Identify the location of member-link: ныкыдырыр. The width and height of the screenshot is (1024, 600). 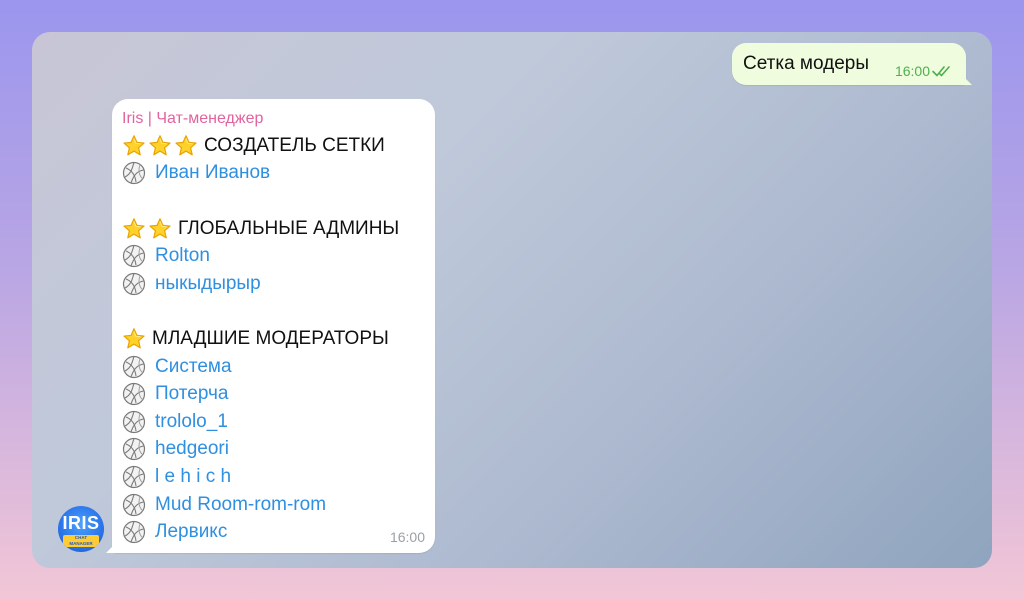
(208, 284).